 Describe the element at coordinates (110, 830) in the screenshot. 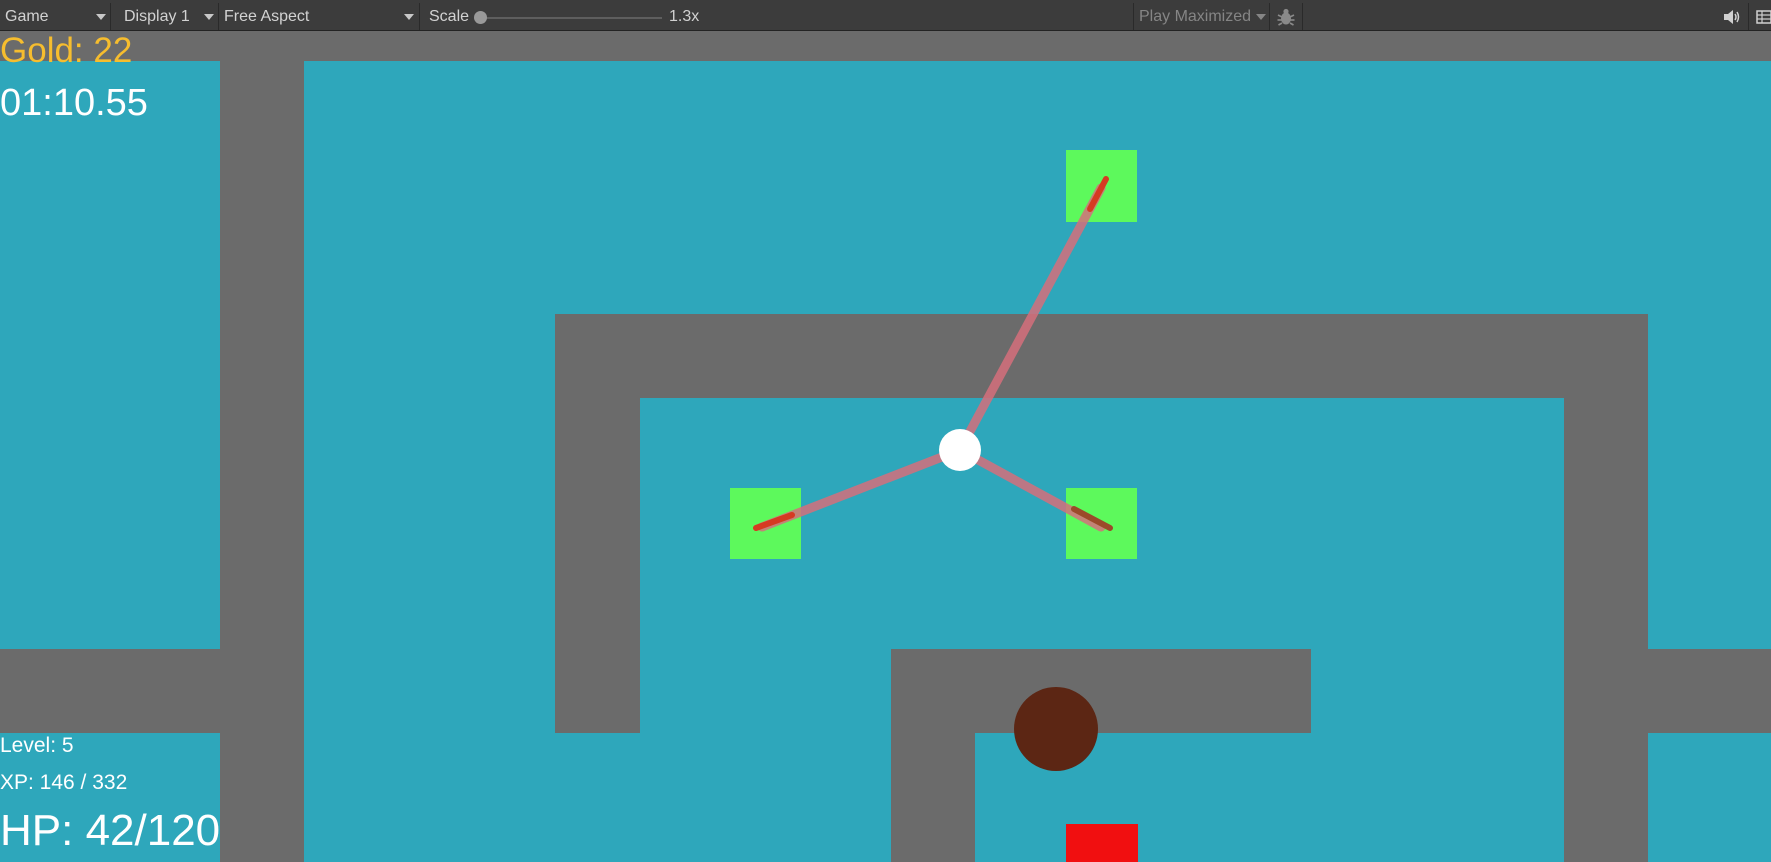

I see `hp-indicator: HP: 42/120` at that location.